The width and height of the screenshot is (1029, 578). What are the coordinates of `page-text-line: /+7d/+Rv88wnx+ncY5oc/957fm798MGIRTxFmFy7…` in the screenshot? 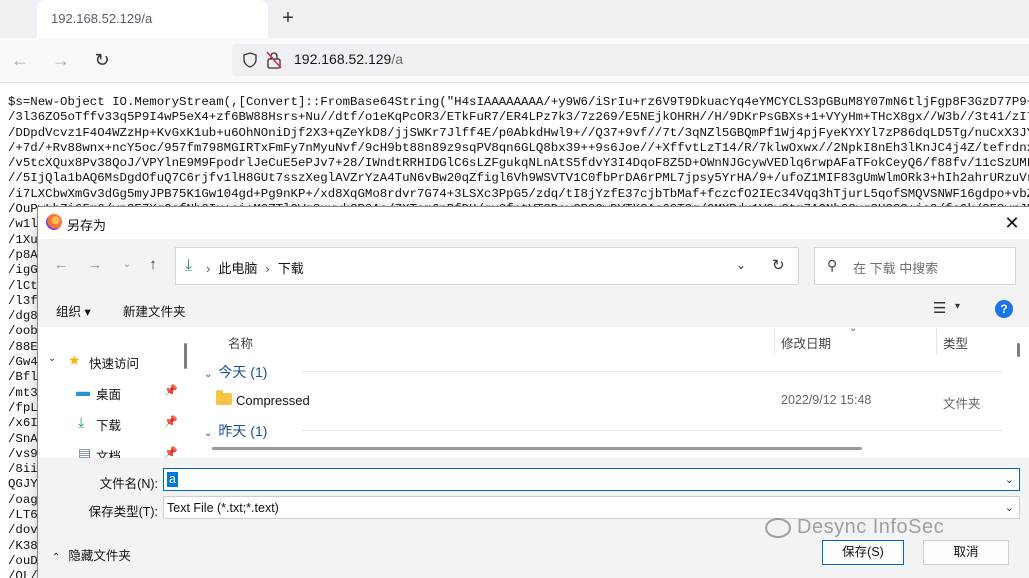 It's located at (518, 147).